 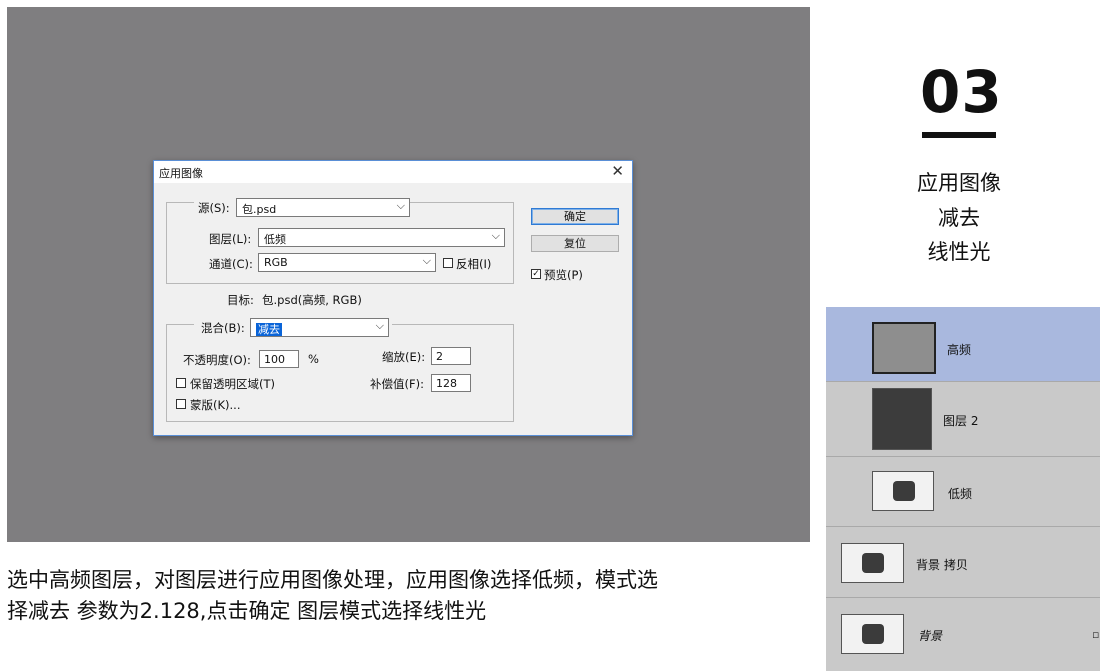 What do you see at coordinates (269, 329) in the screenshot?
I see `blend-value: 减去` at bounding box center [269, 329].